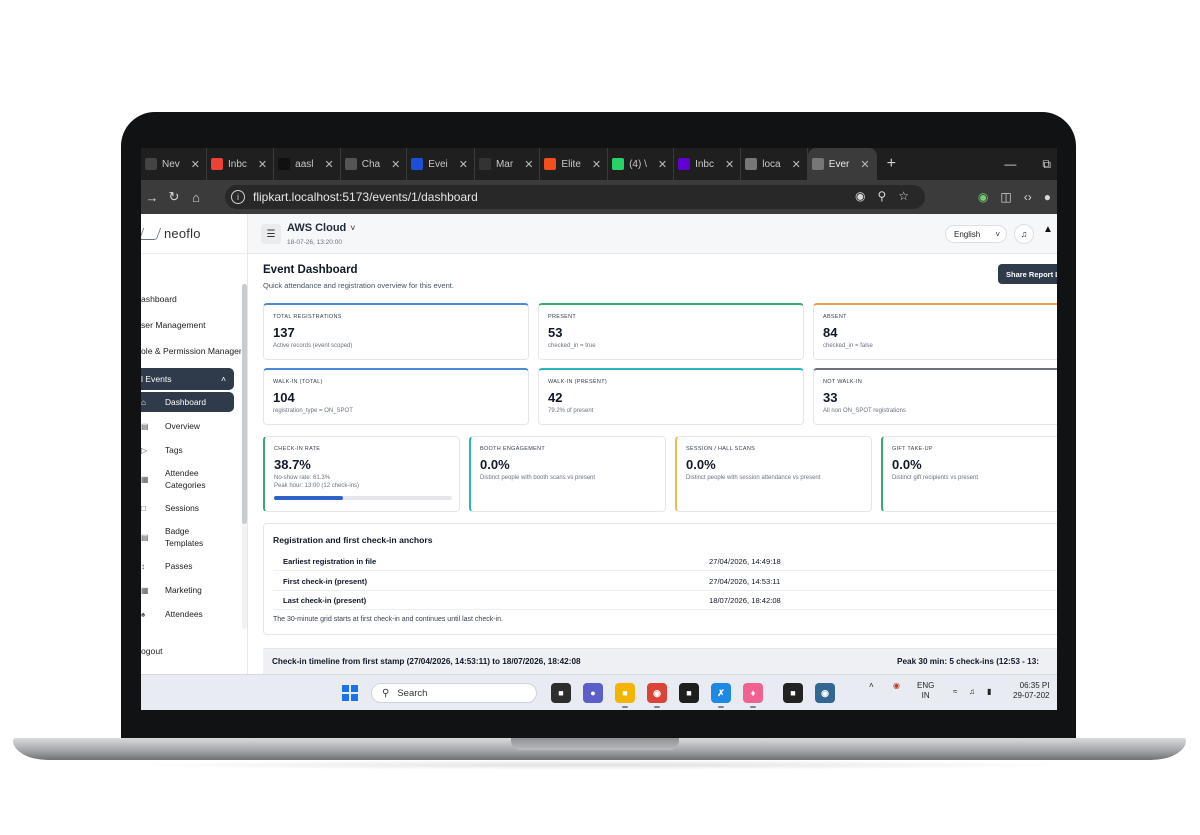 The height and width of the screenshot is (835, 1200). Describe the element at coordinates (689, 693) in the screenshot. I see `terminal-icon: ■` at that location.